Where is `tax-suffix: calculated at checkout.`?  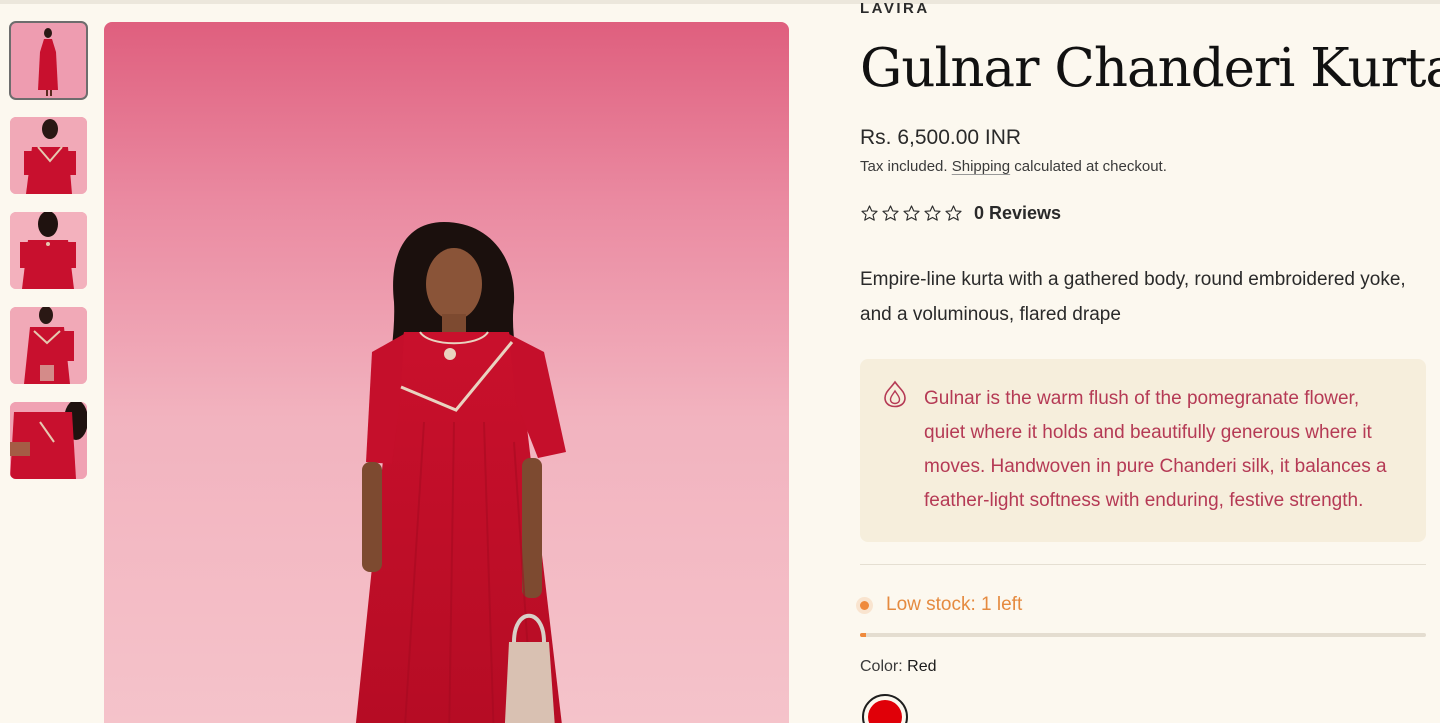 tax-suffix: calculated at checkout. is located at coordinates (1090, 166).